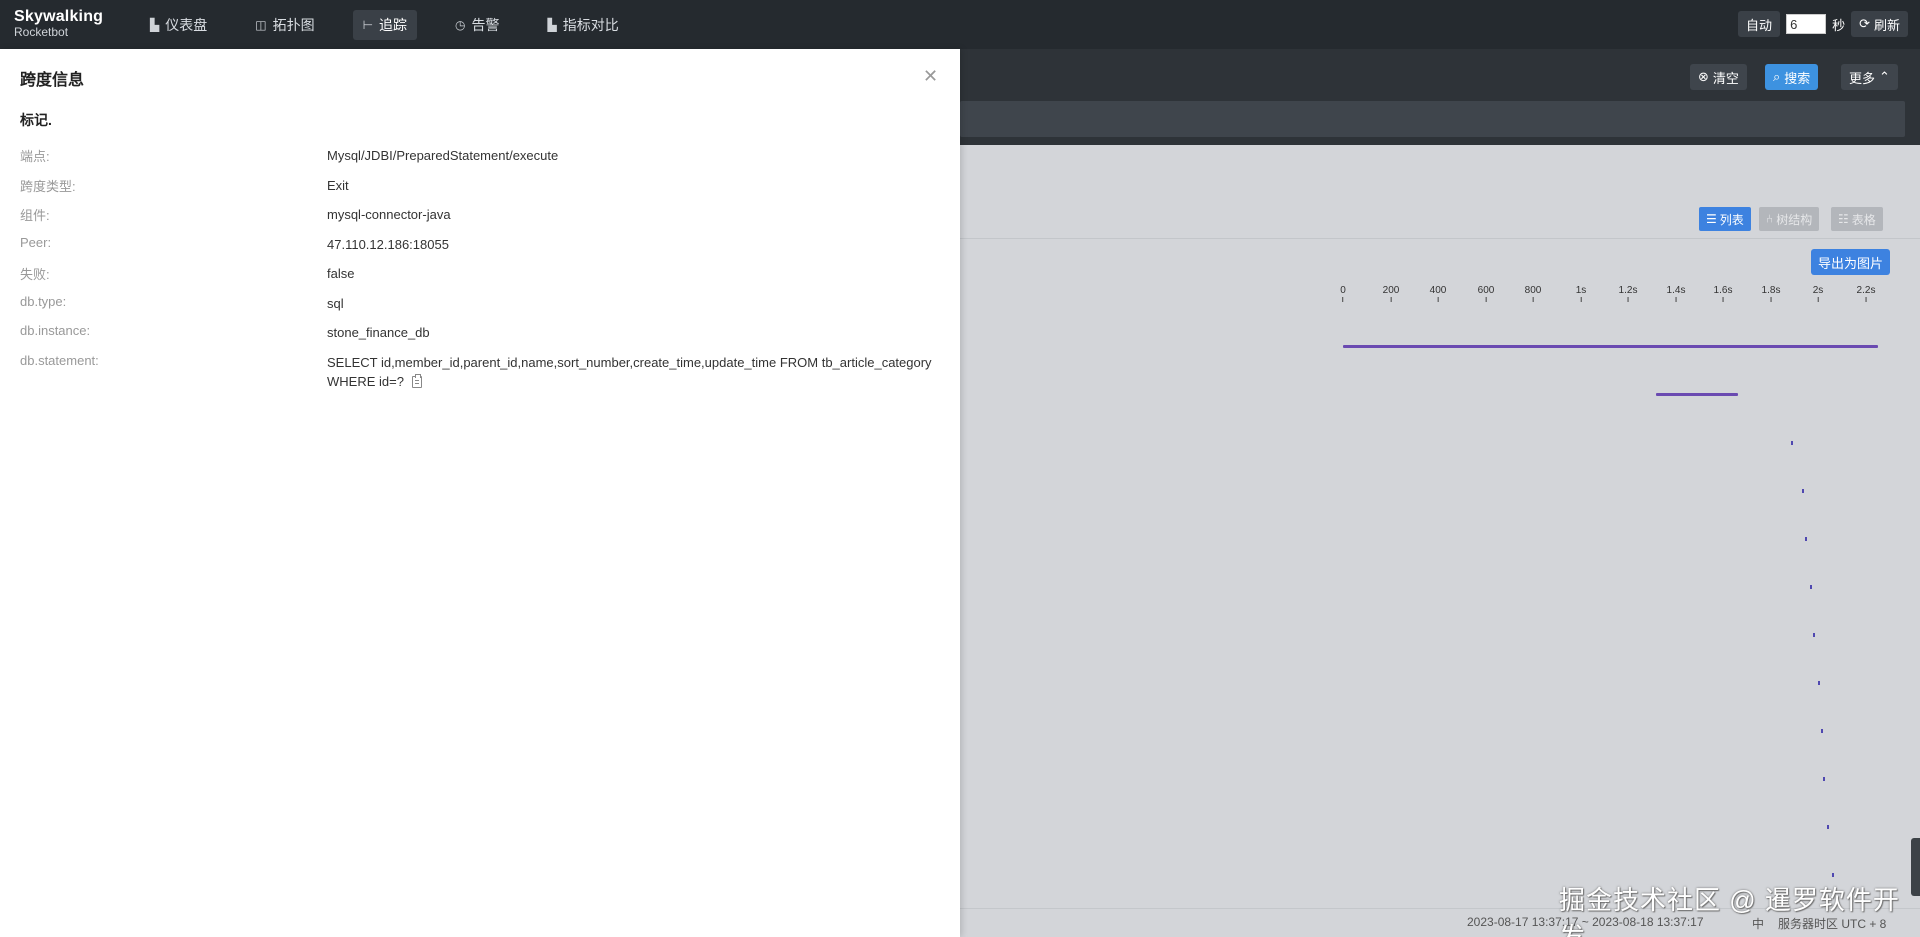  I want to click on compare-icon: ▙, so click(552, 25).